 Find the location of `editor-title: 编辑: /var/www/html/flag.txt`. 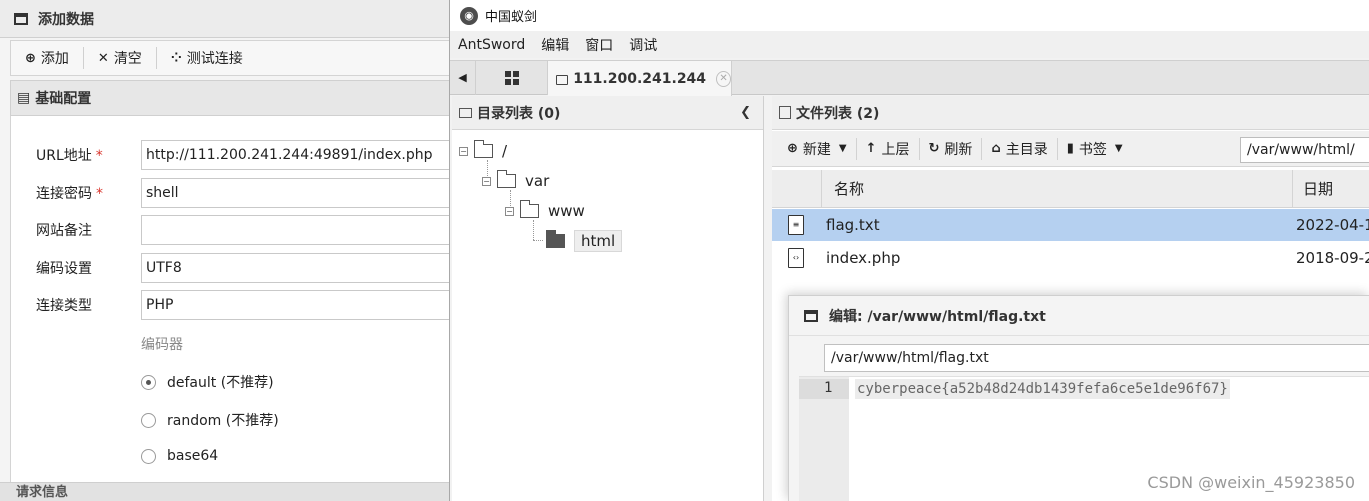

editor-title: 编辑: /var/www/html/flag.txt is located at coordinates (937, 316).